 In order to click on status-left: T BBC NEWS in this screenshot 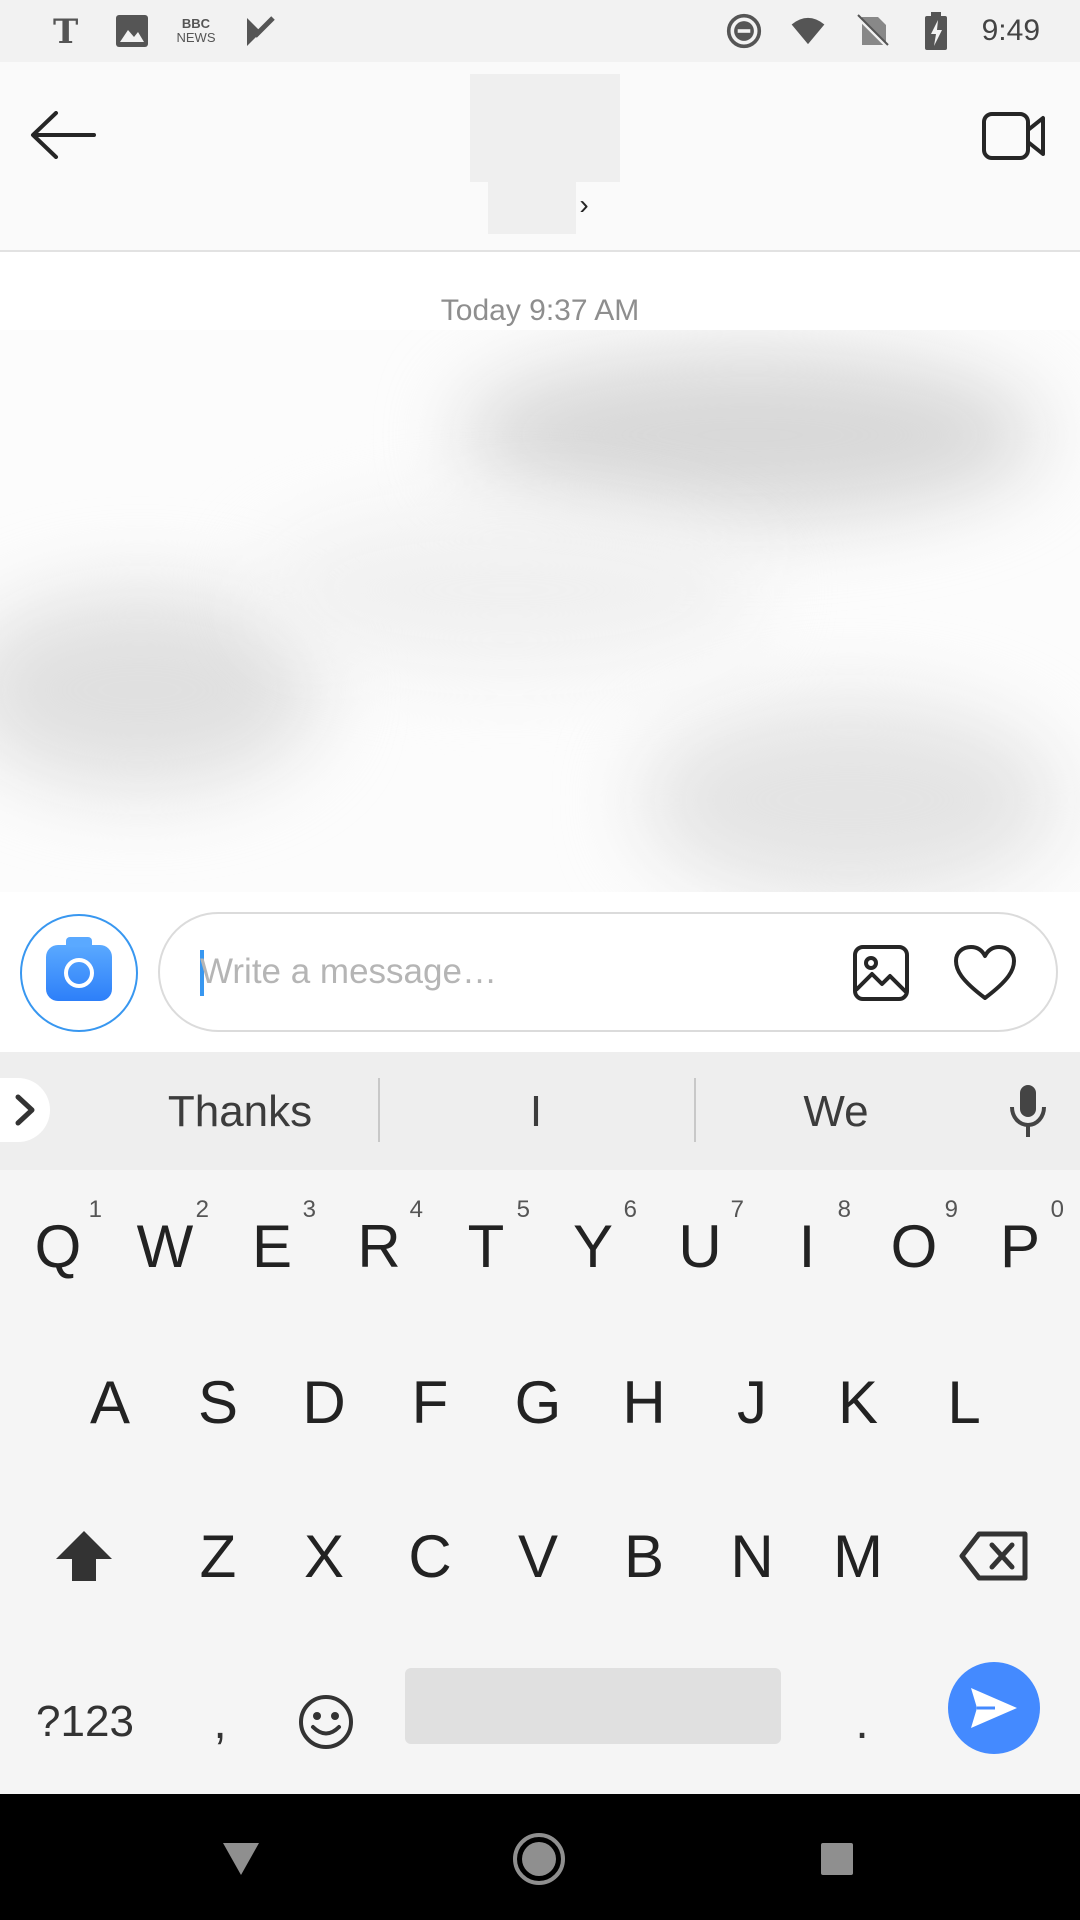, I will do `click(164, 31)`.